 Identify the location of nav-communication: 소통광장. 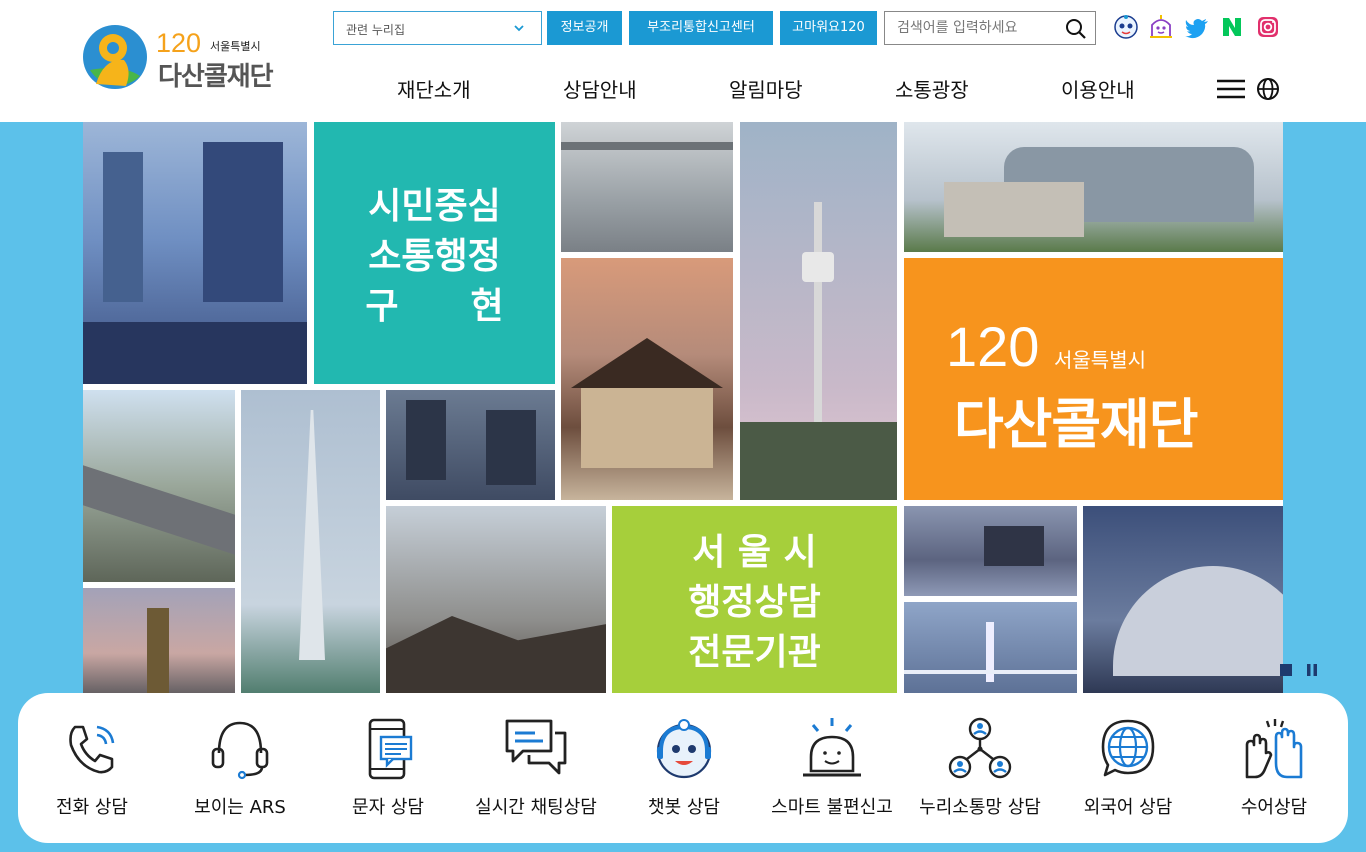
(932, 88).